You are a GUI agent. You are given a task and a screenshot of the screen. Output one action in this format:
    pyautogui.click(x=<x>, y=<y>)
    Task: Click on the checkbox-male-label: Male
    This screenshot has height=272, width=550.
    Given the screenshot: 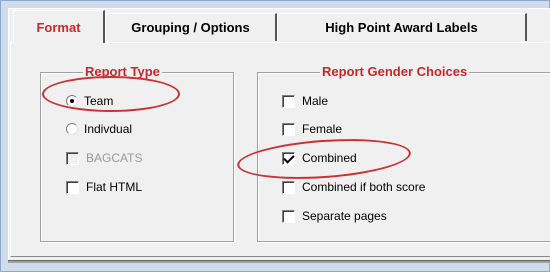 What is the action you would take?
    pyautogui.click(x=315, y=101)
    